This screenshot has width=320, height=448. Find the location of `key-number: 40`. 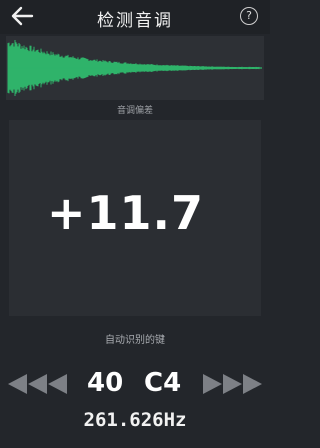

key-number: 40 is located at coordinates (105, 383).